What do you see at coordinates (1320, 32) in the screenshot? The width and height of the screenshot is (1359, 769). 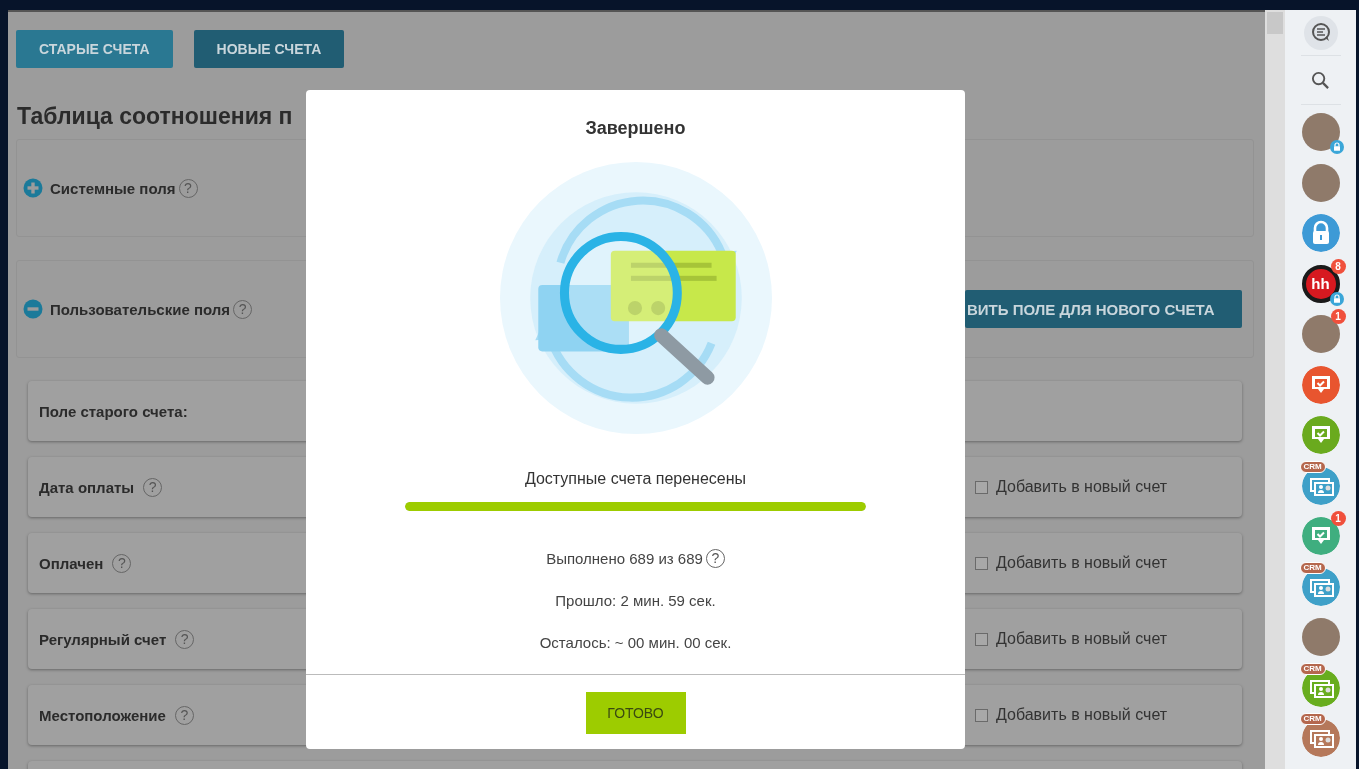 I see `chat-icon` at bounding box center [1320, 32].